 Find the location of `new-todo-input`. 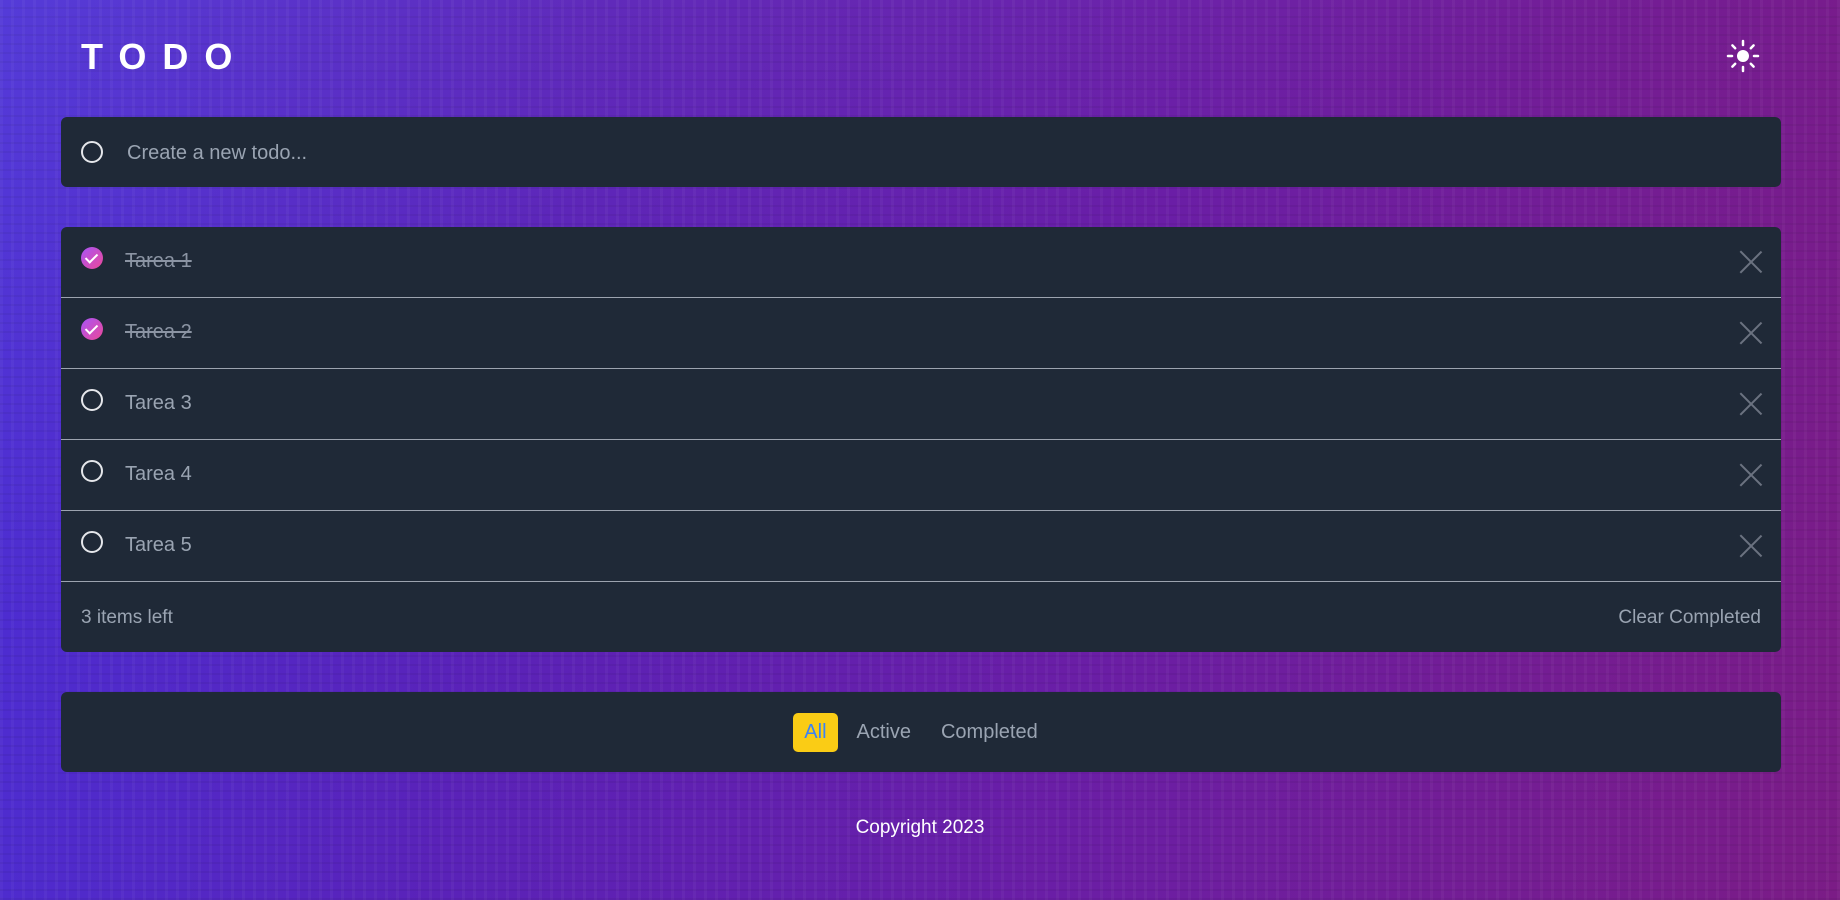

new-todo-input is located at coordinates (927, 153).